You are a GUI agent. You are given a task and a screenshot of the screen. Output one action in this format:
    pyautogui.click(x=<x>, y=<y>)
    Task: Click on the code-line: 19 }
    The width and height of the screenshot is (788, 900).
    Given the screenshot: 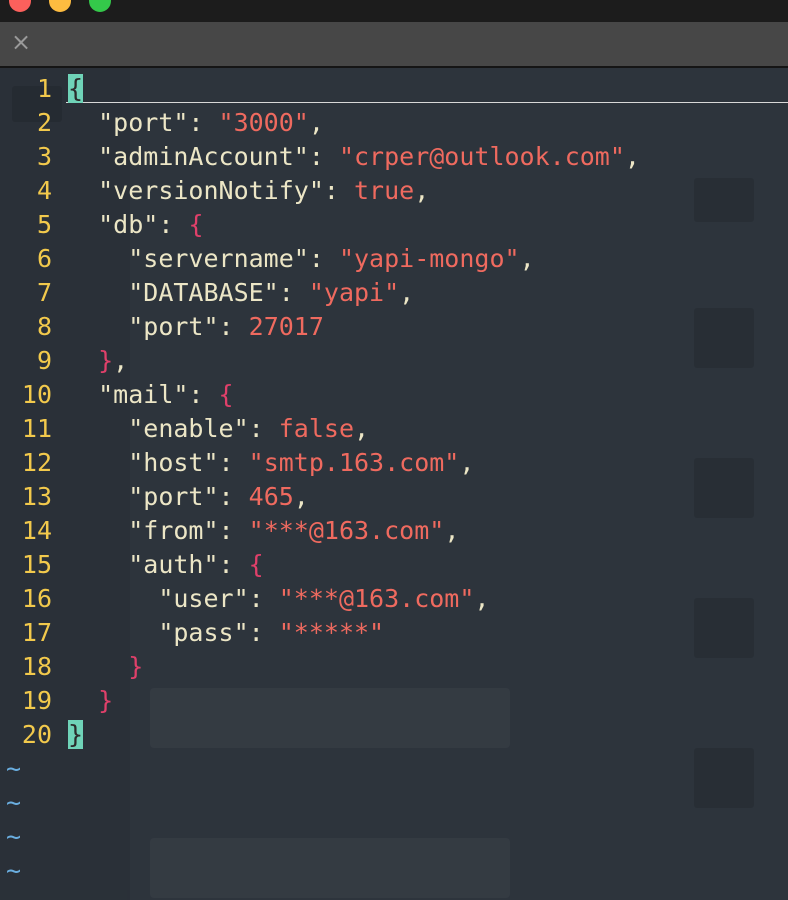 What is the action you would take?
    pyautogui.click(x=320, y=701)
    